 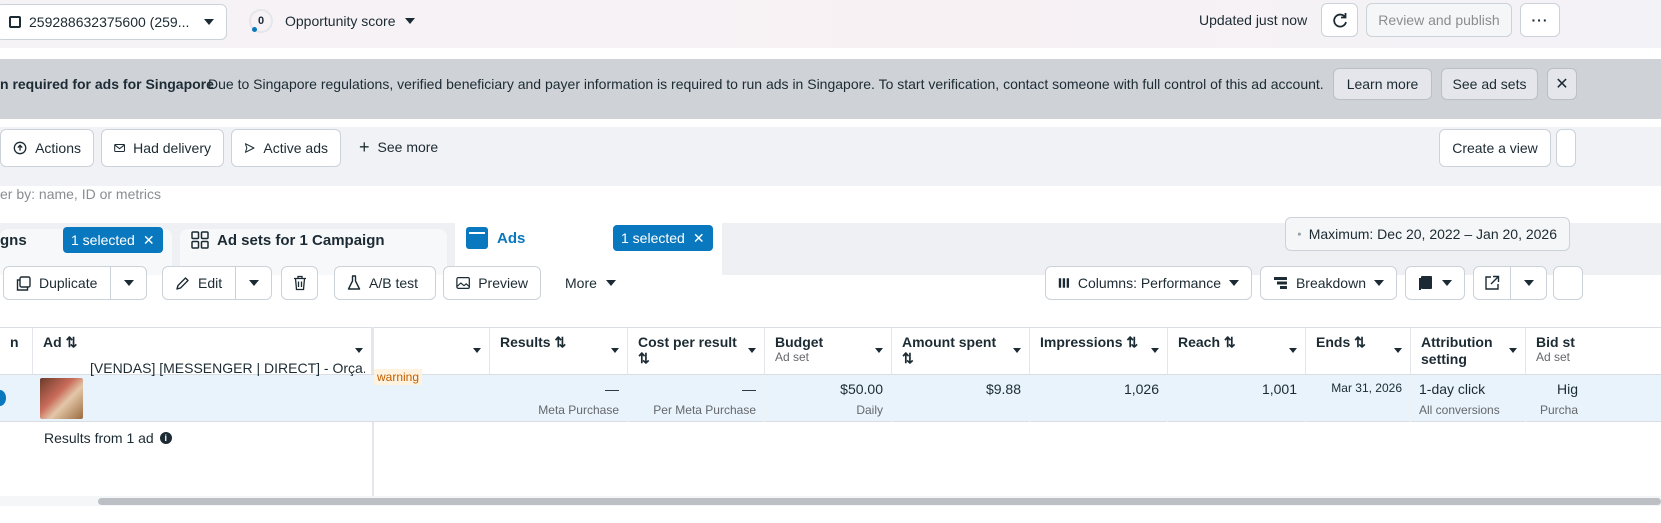 I want to click on columns-button: Columns: Performance, so click(x=1148, y=283).